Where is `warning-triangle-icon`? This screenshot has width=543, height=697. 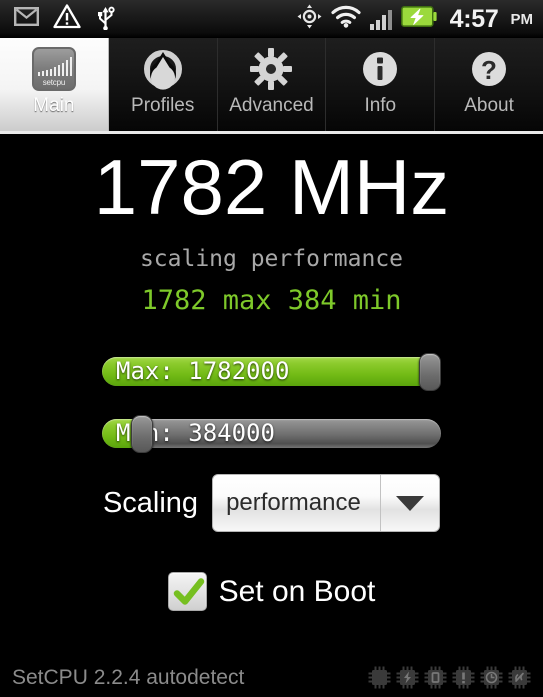
warning-triangle-icon is located at coordinates (67, 19).